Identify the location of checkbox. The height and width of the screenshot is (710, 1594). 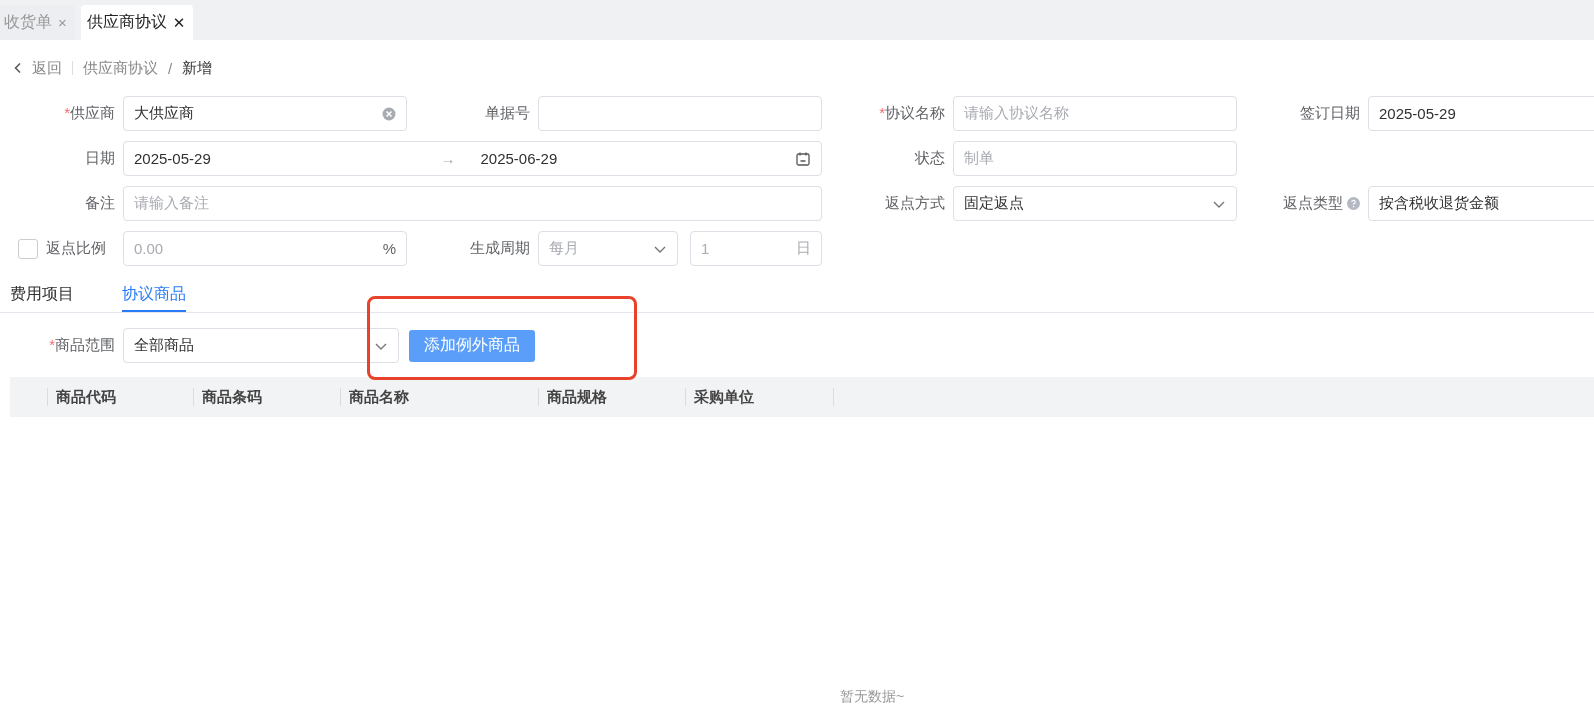
(28, 248).